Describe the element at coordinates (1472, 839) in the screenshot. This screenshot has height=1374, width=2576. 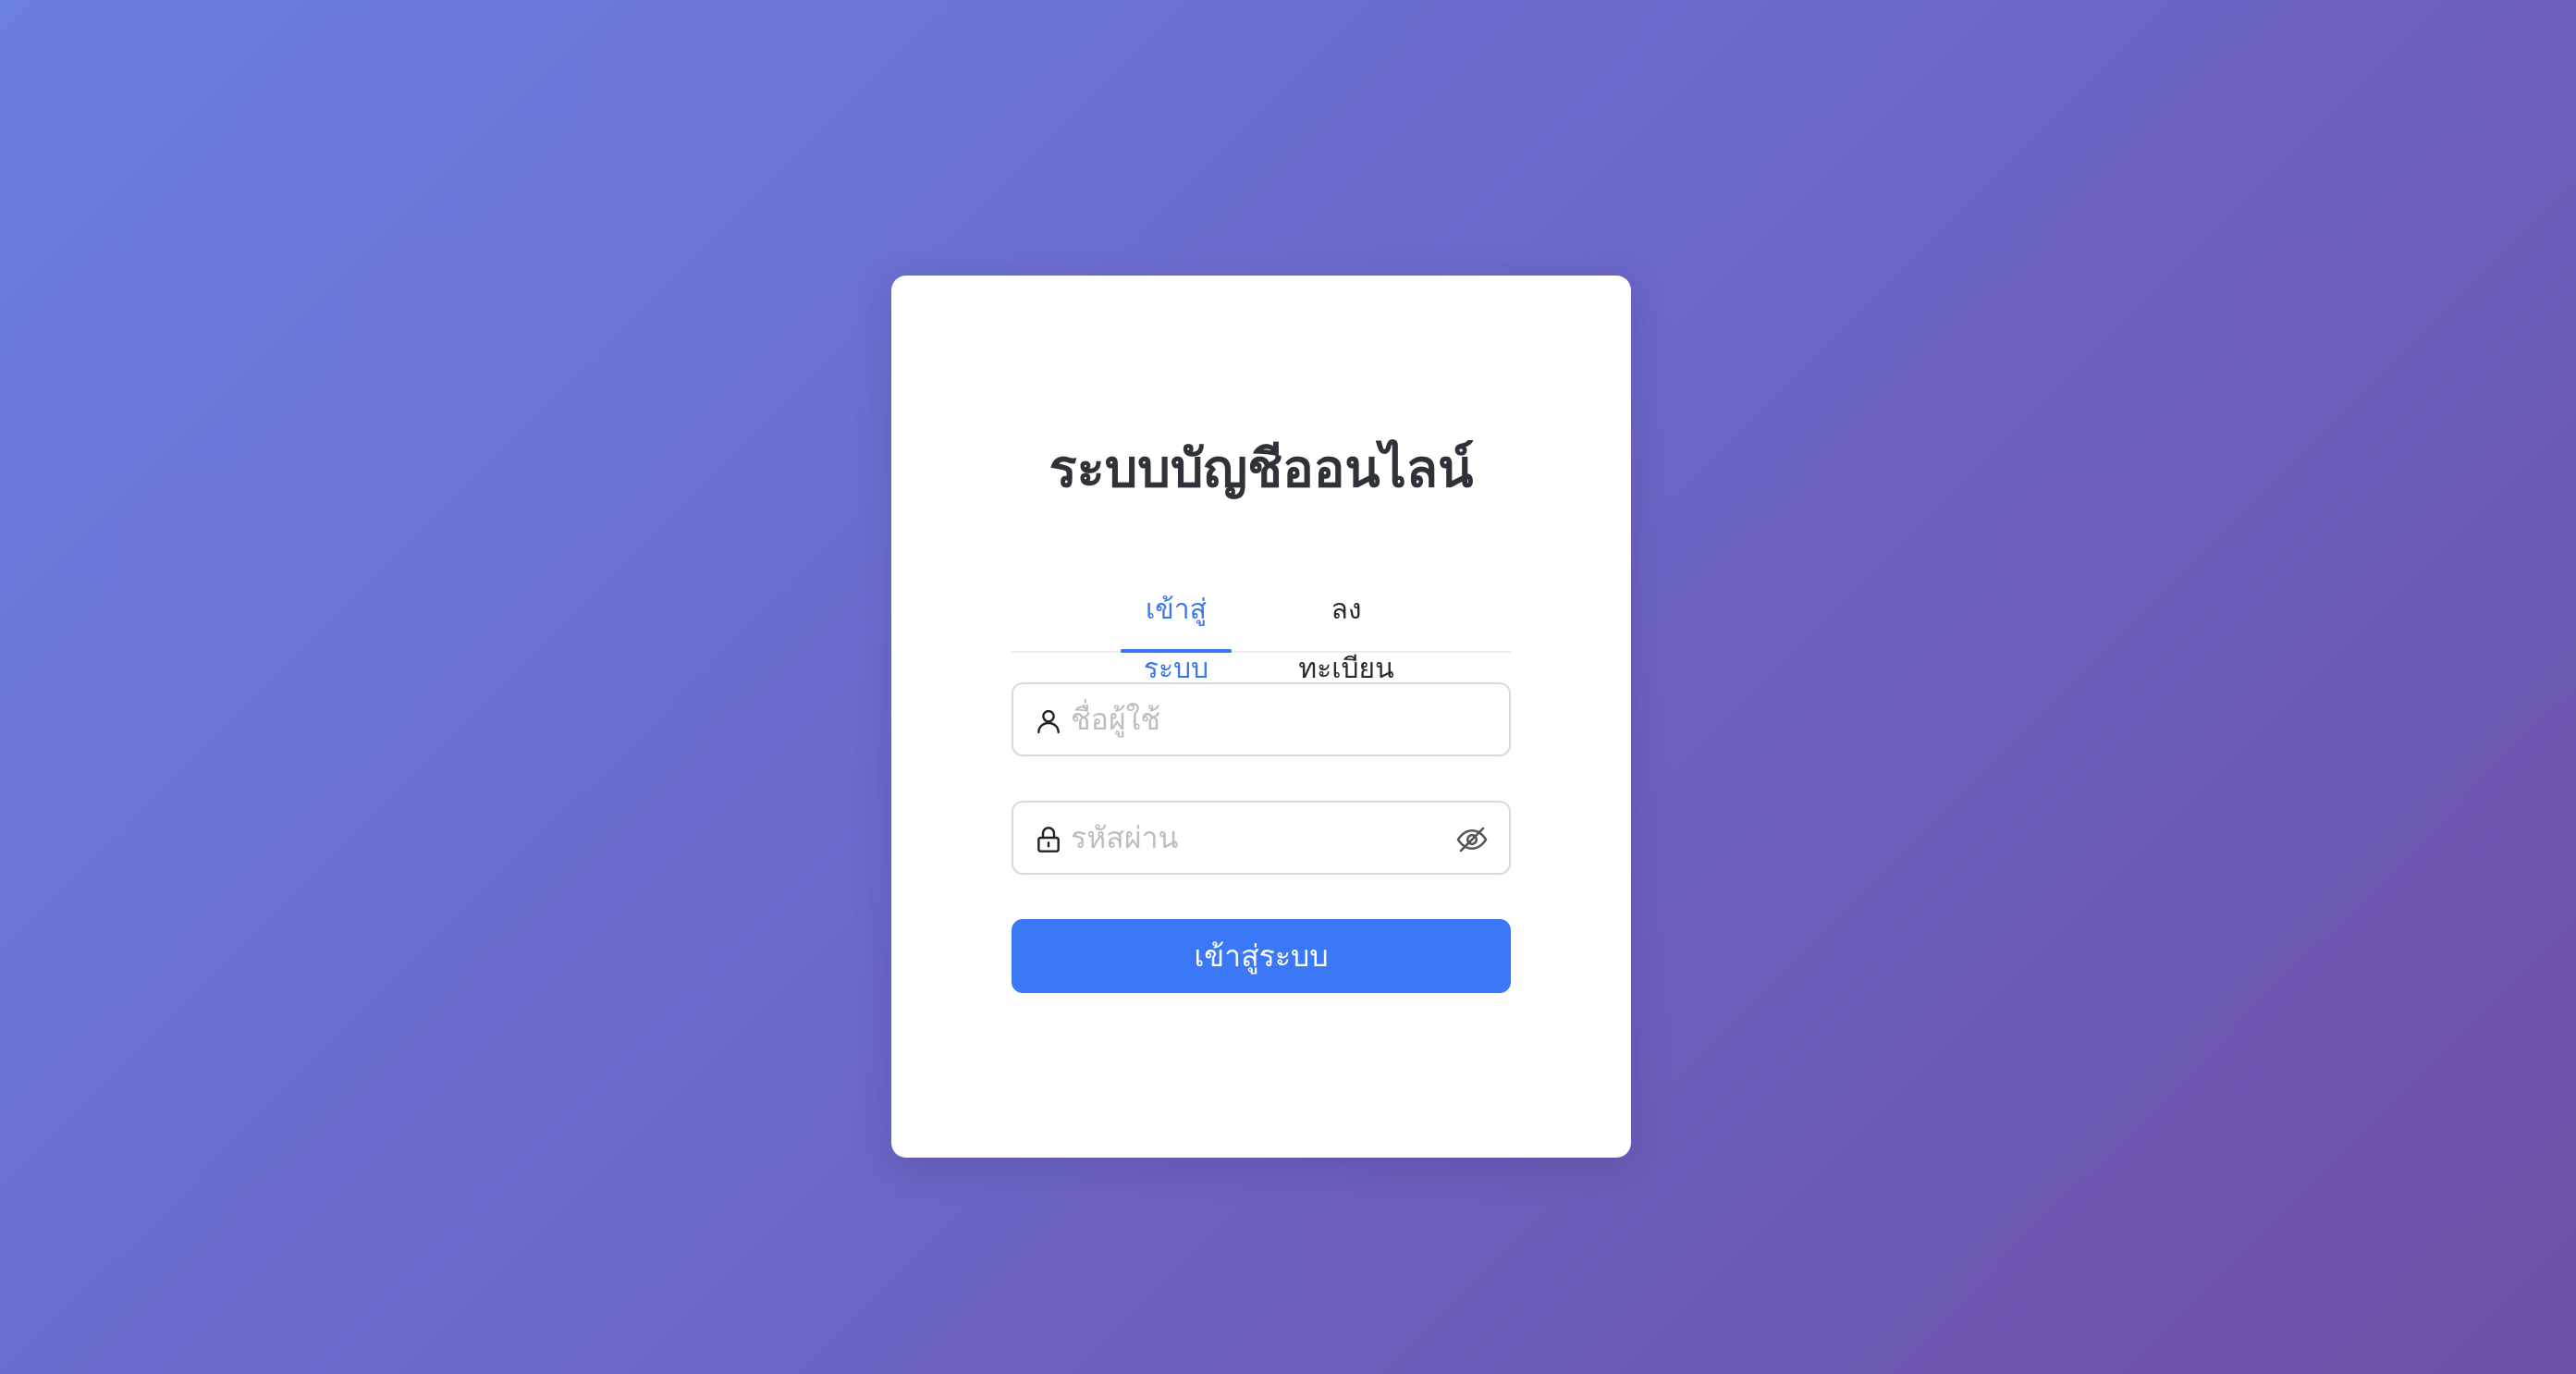
I see `eye-off-icon` at that location.